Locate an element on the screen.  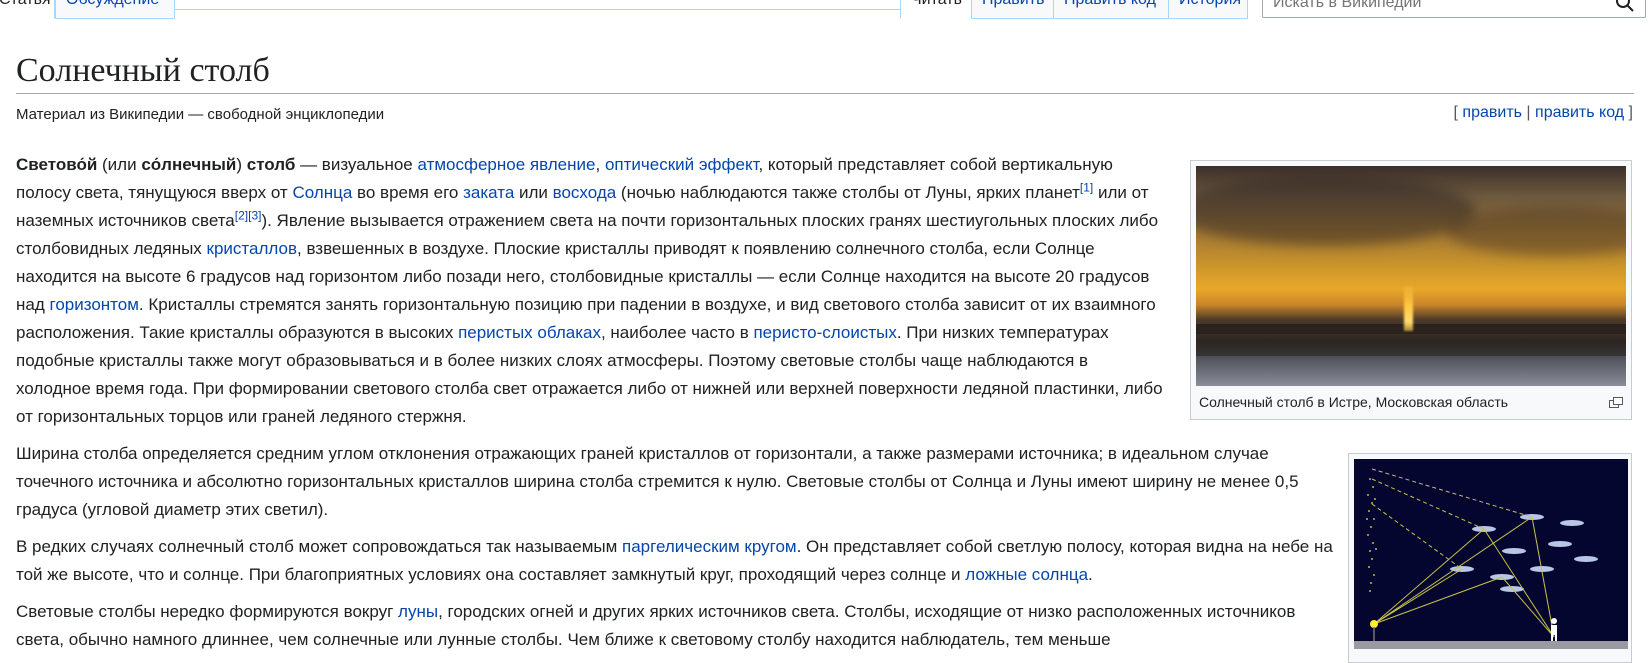
text: — визуальное is located at coordinates (356, 164).